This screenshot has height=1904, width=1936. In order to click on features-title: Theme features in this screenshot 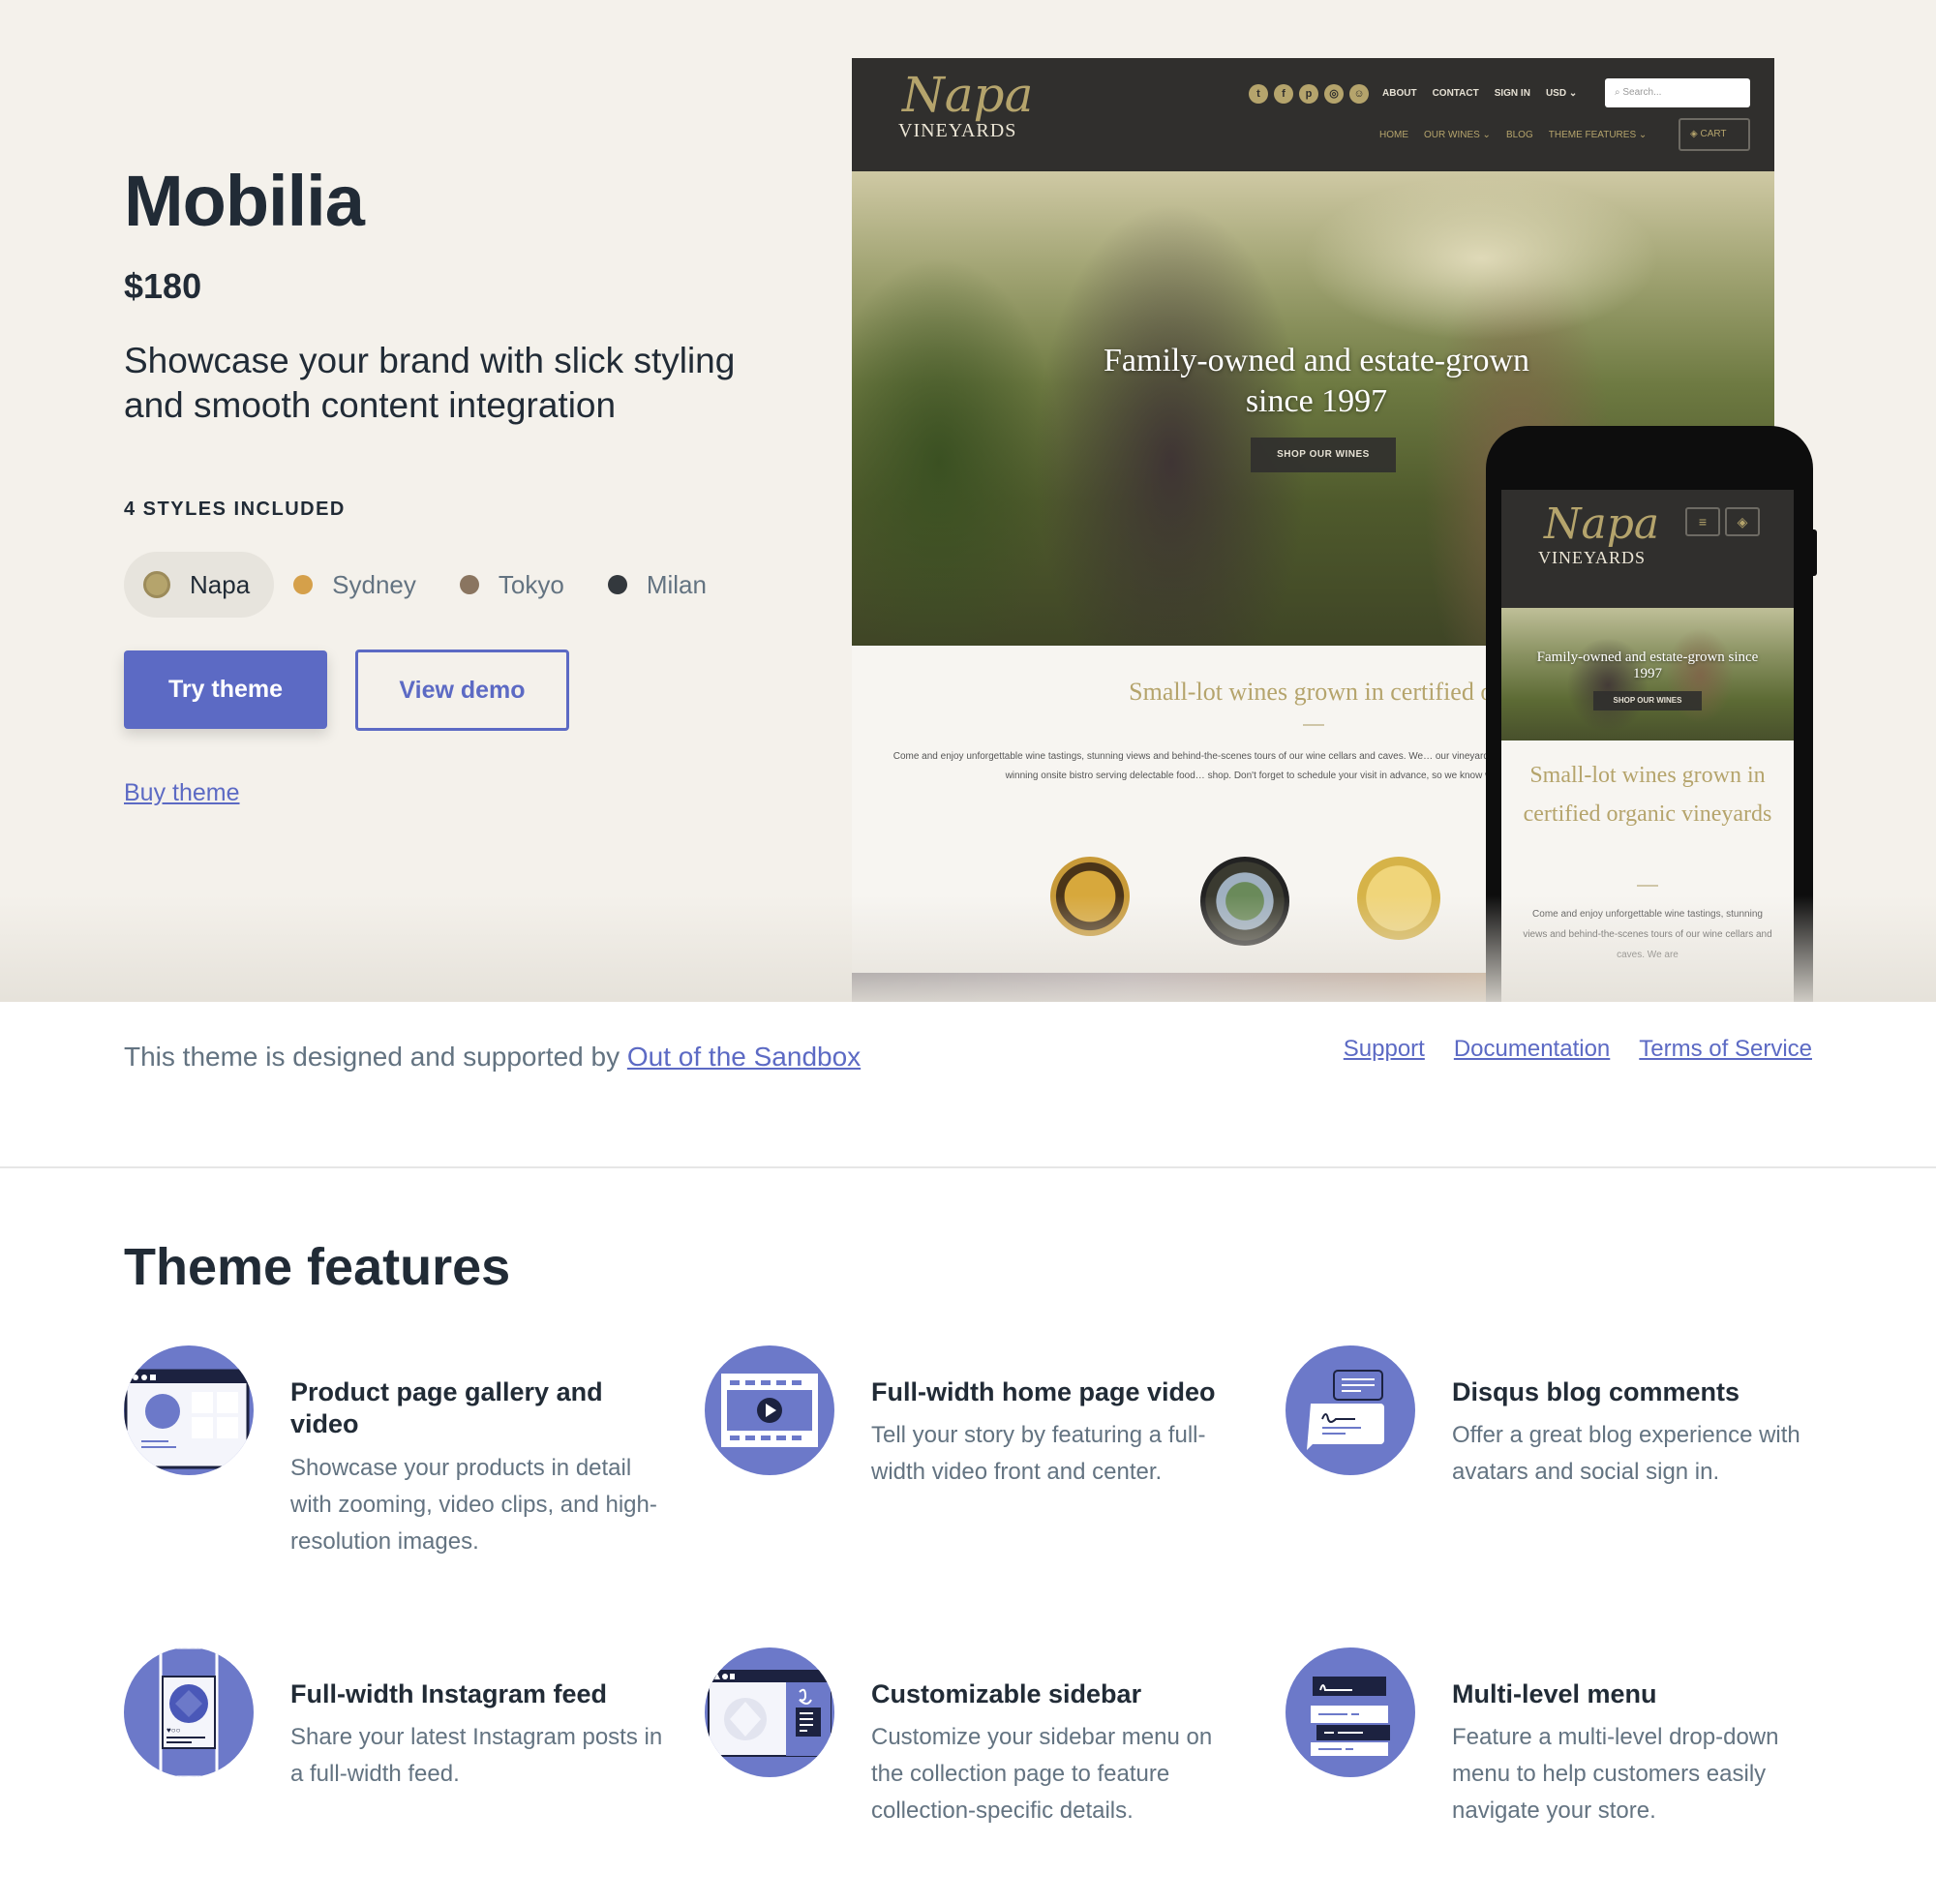, I will do `click(317, 1267)`.